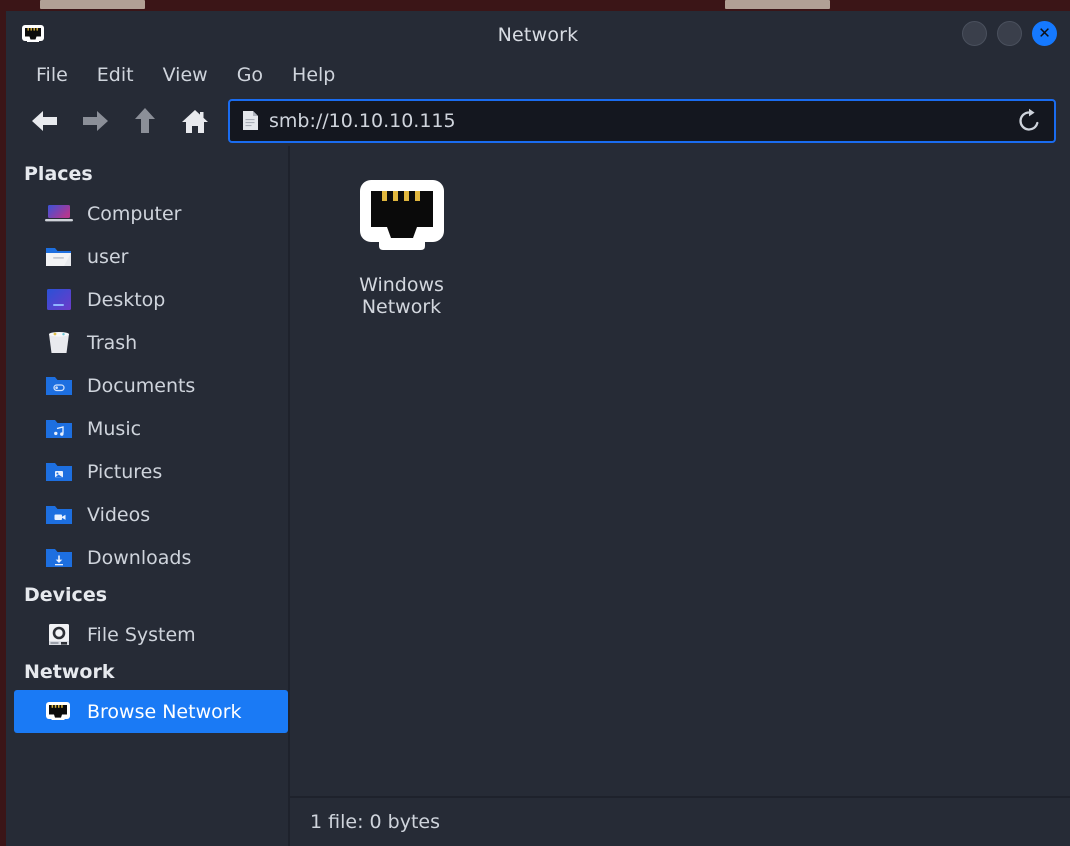 The width and height of the screenshot is (1070, 846). What do you see at coordinates (375, 822) in the screenshot?
I see `status-text: 1 file: 0 bytes` at bounding box center [375, 822].